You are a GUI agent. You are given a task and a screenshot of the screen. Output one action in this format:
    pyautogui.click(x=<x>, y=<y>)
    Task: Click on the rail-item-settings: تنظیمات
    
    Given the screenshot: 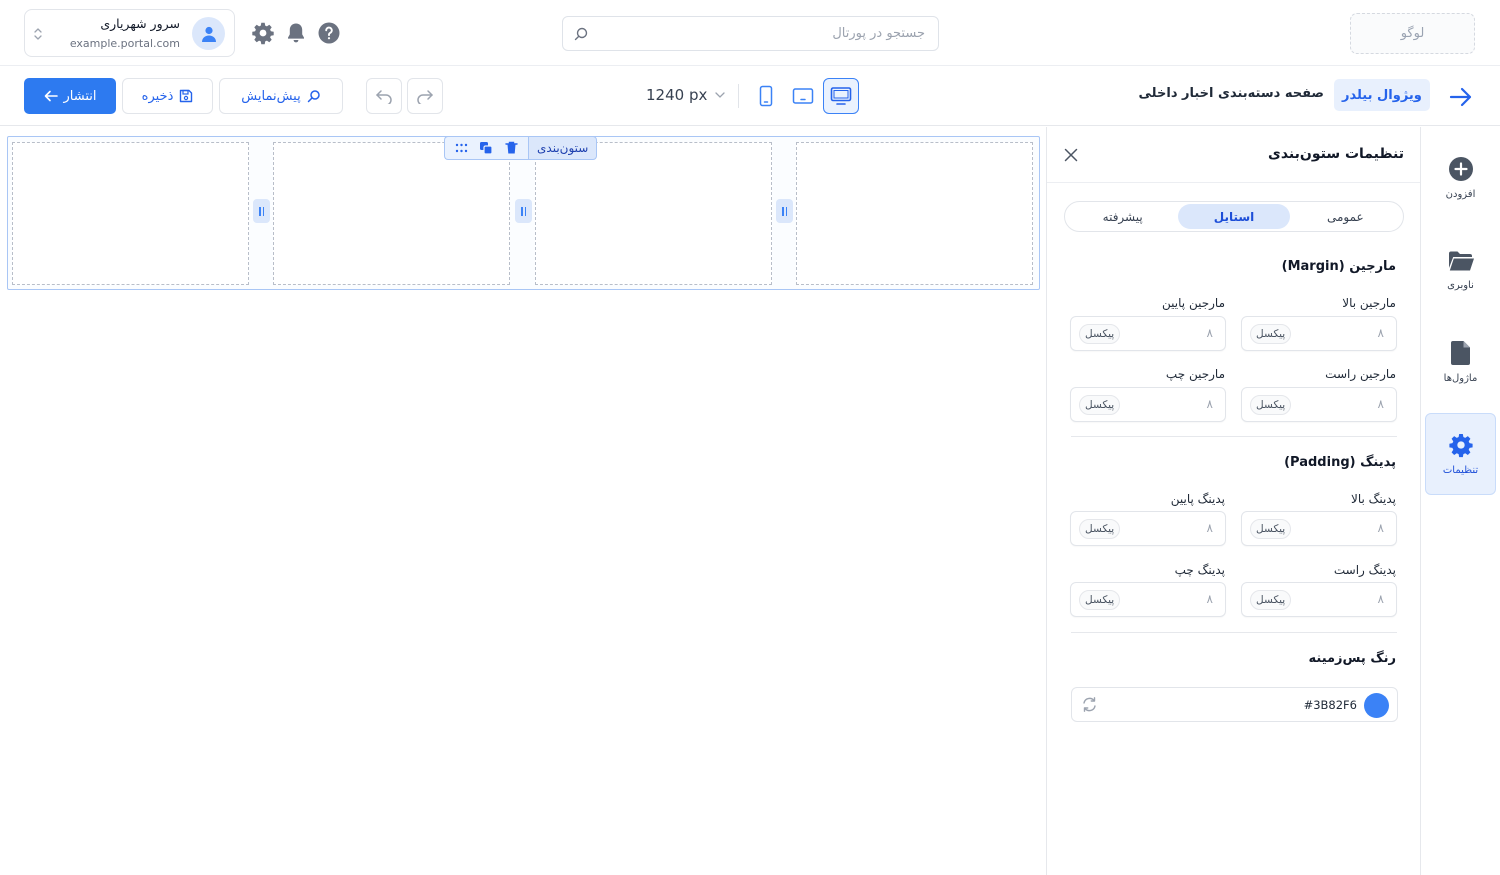 What is the action you would take?
    pyautogui.click(x=1460, y=454)
    